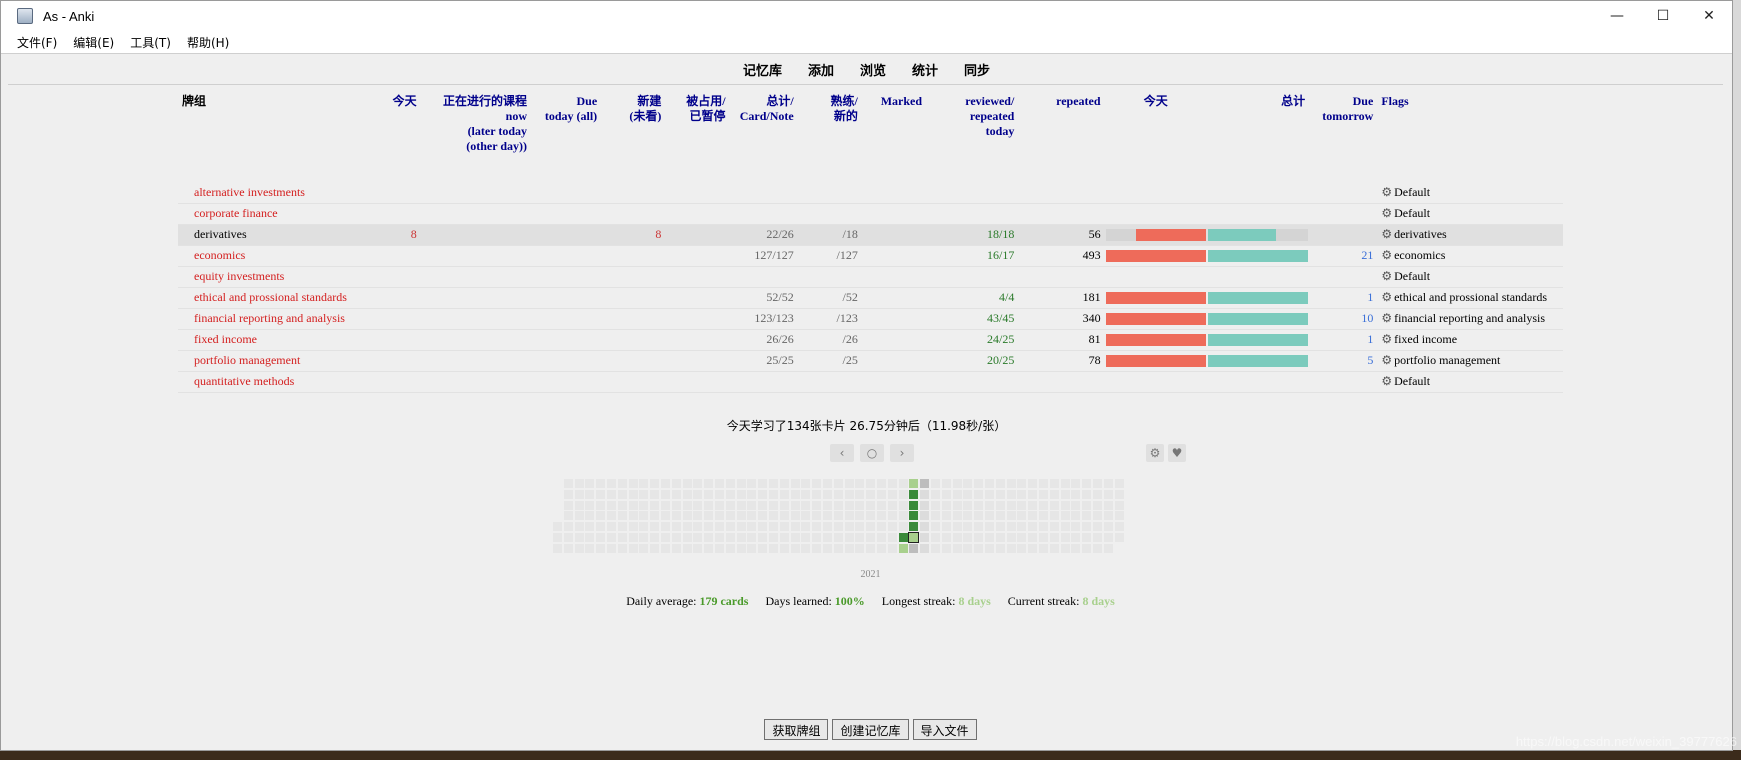 The height and width of the screenshot is (760, 1741). I want to click on heatmap-settings-icon: ⚙, so click(1155, 453).